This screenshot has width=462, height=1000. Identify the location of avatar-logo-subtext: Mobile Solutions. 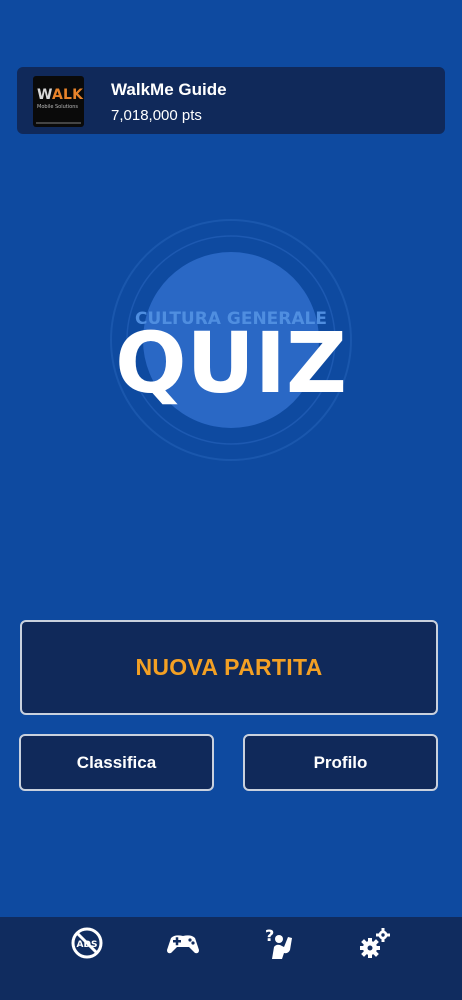
(57, 107).